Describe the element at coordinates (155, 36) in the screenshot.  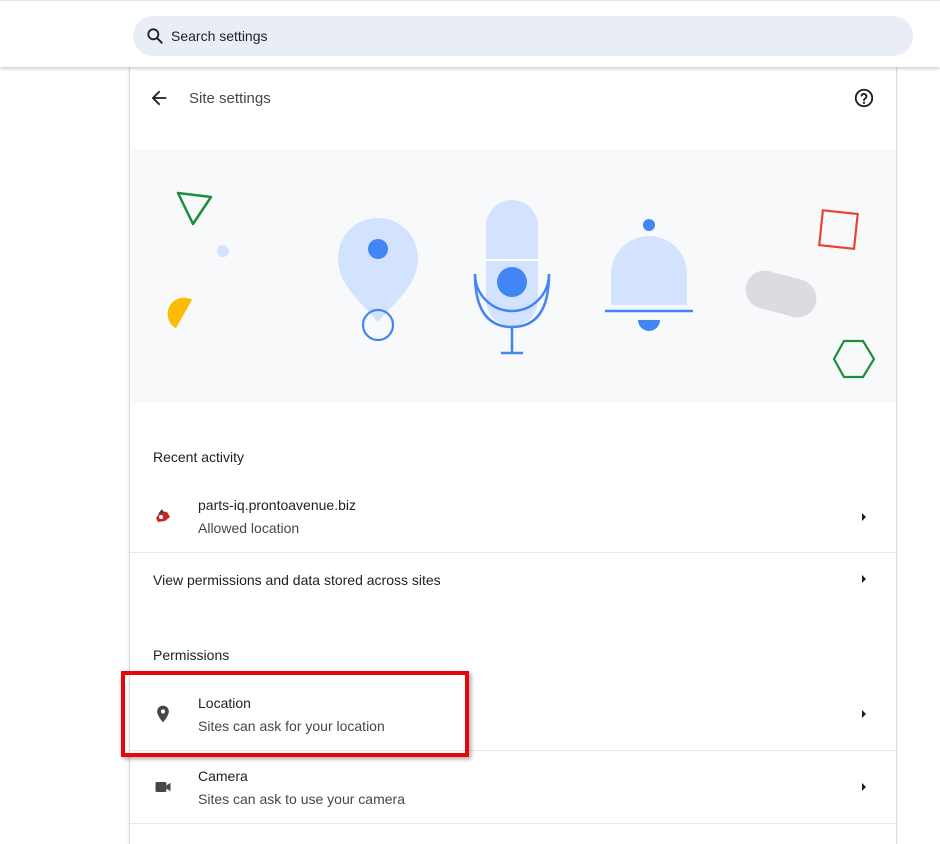
I see `search-icon` at that location.